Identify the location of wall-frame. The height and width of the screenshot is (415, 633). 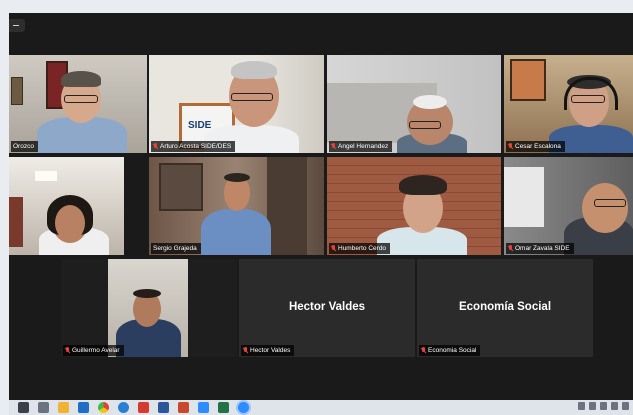
(17, 91).